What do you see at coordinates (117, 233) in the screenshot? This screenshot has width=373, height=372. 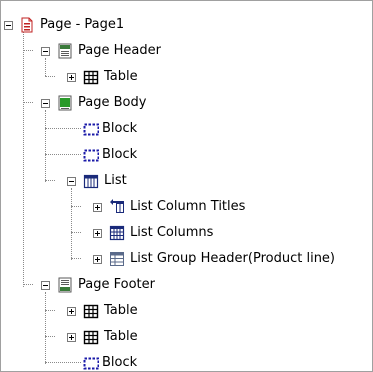 I see `list-columns-icon` at bounding box center [117, 233].